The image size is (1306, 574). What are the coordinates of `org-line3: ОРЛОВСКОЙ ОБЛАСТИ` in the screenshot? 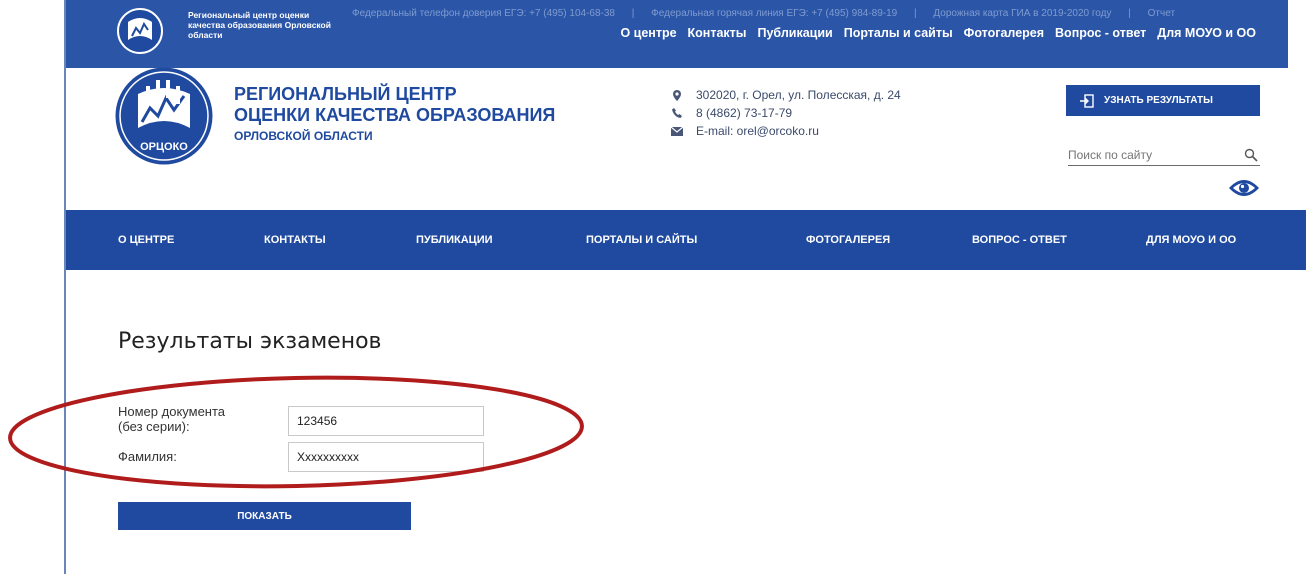 It's located at (303, 136).